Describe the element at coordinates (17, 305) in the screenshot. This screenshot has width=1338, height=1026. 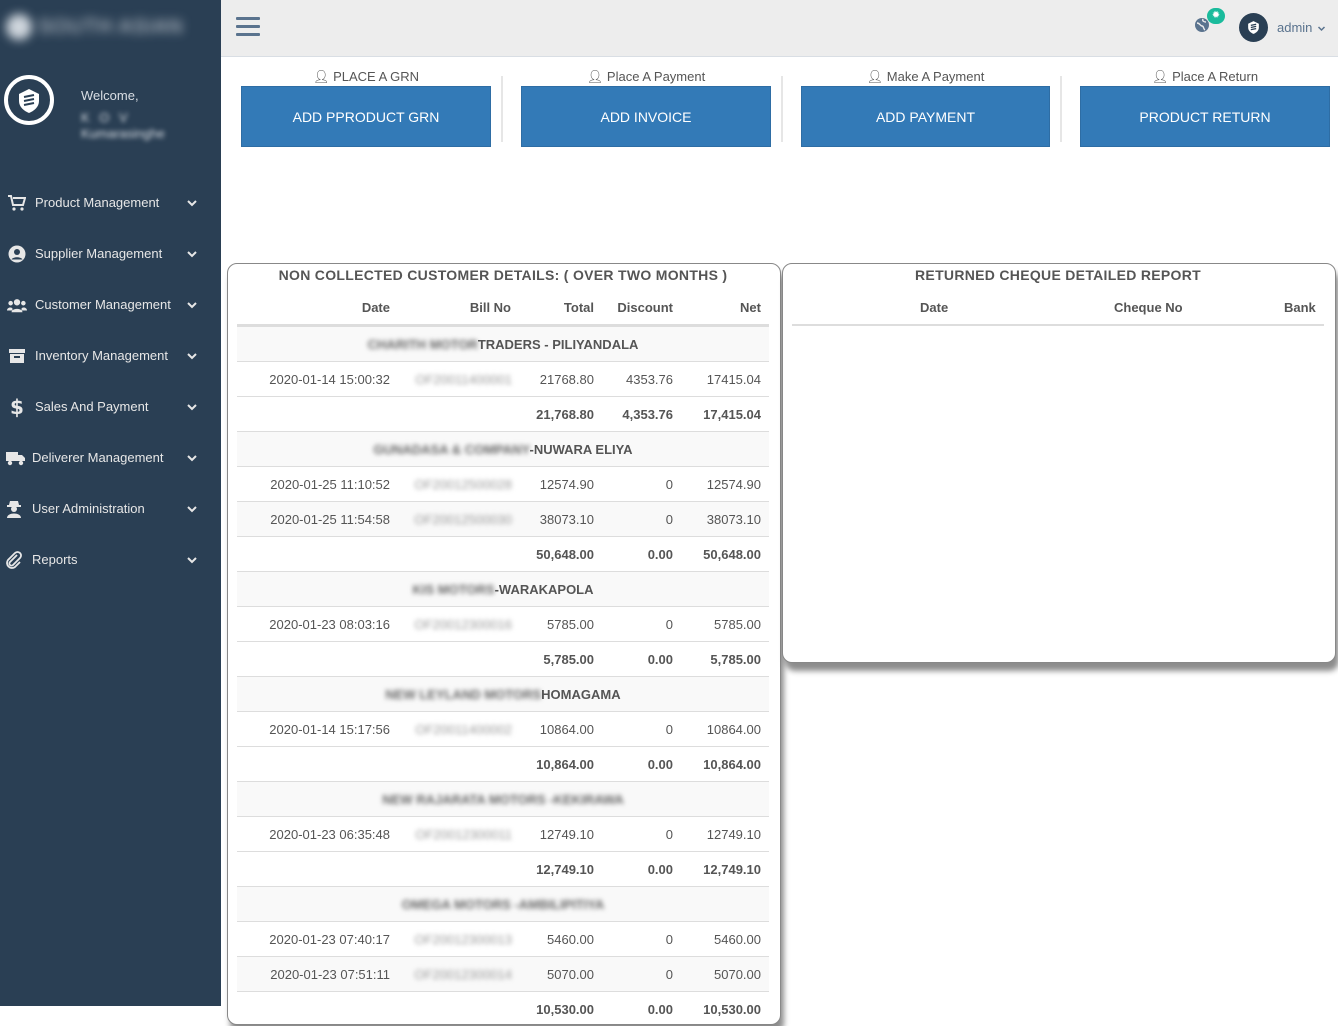
I see `users-icon` at that location.